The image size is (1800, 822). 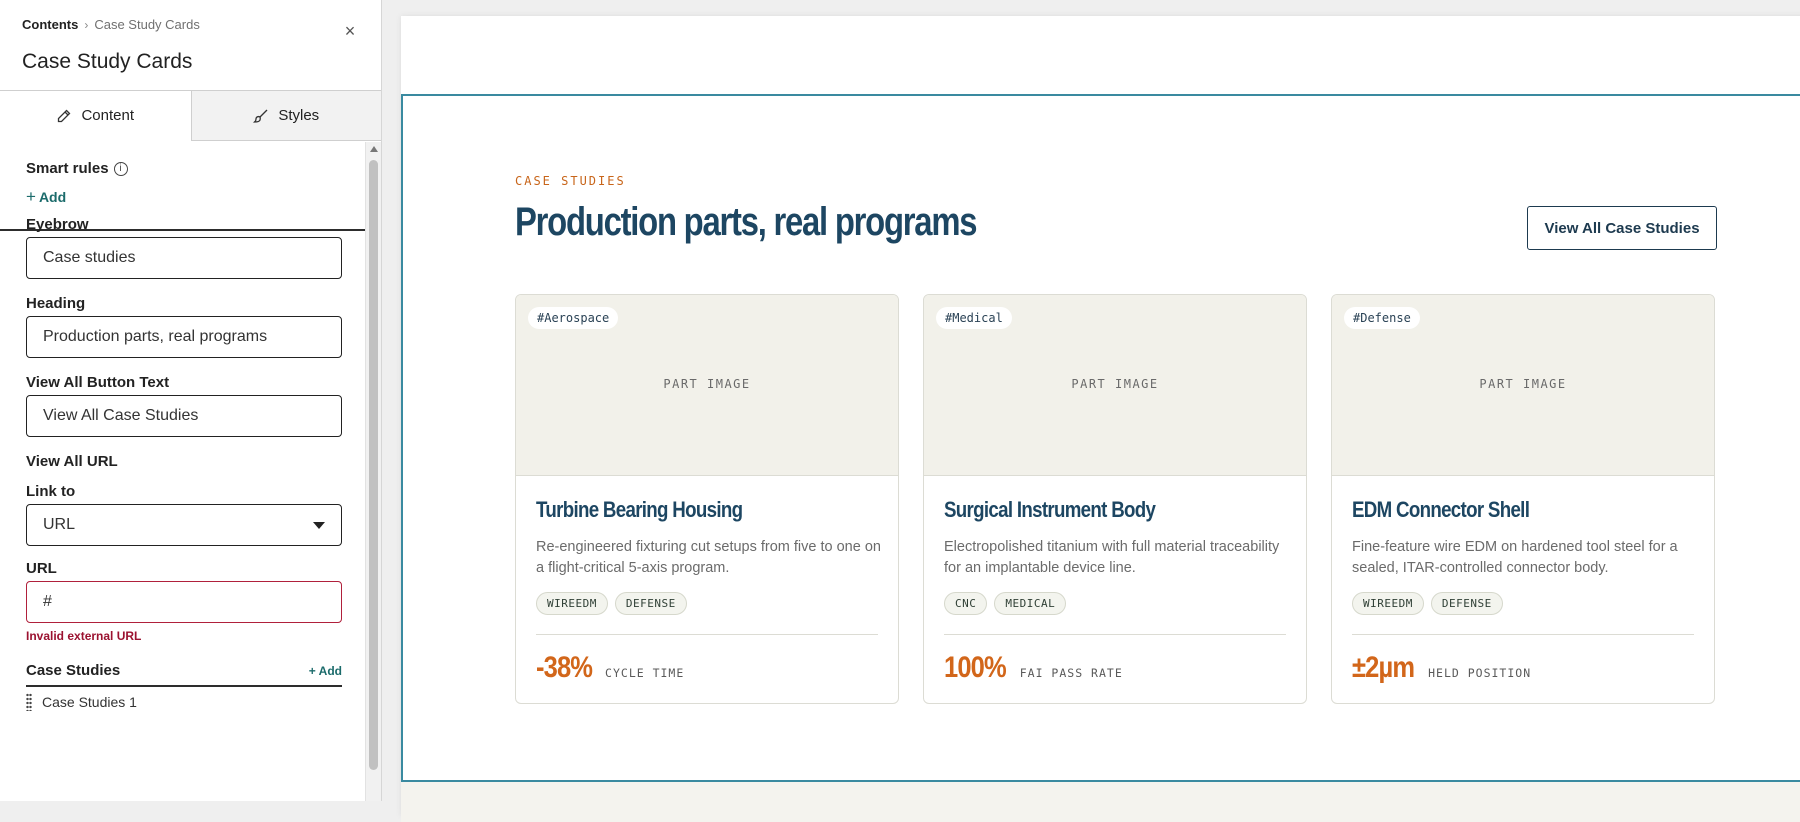 What do you see at coordinates (570, 181) in the screenshot?
I see `module-eyebrow: CASE STUDIES` at bounding box center [570, 181].